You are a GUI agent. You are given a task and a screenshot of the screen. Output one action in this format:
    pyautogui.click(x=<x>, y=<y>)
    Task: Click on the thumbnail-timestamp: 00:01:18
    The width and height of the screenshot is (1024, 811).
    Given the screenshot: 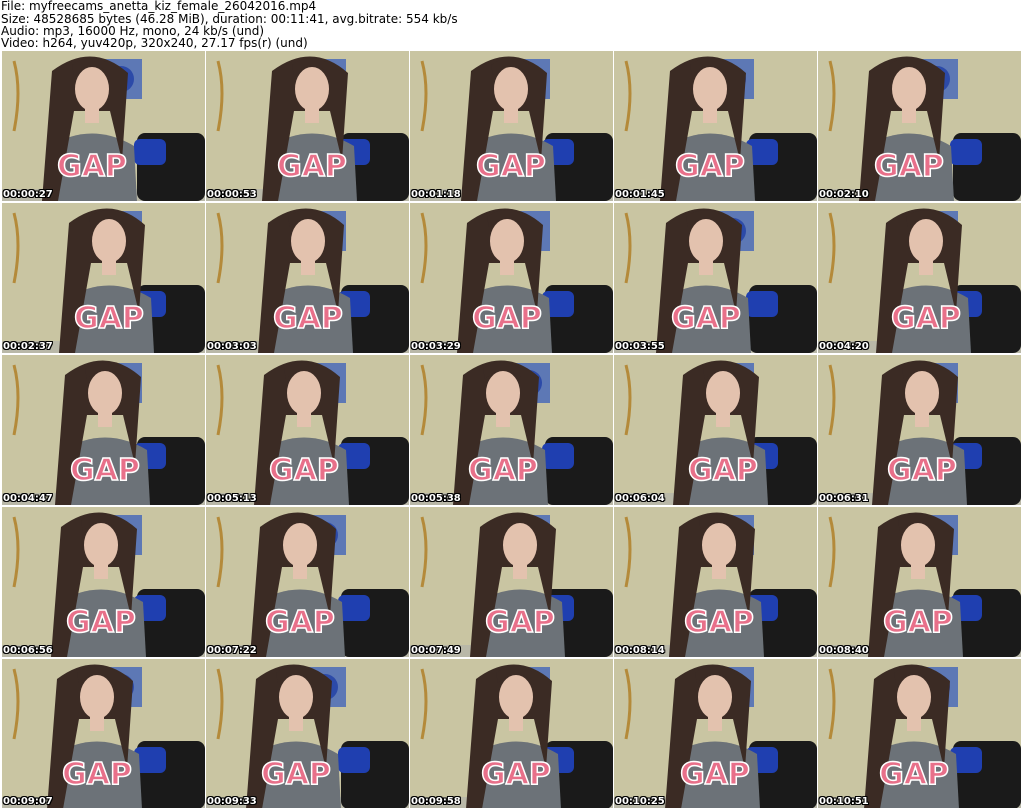 What is the action you would take?
    pyautogui.click(x=436, y=194)
    